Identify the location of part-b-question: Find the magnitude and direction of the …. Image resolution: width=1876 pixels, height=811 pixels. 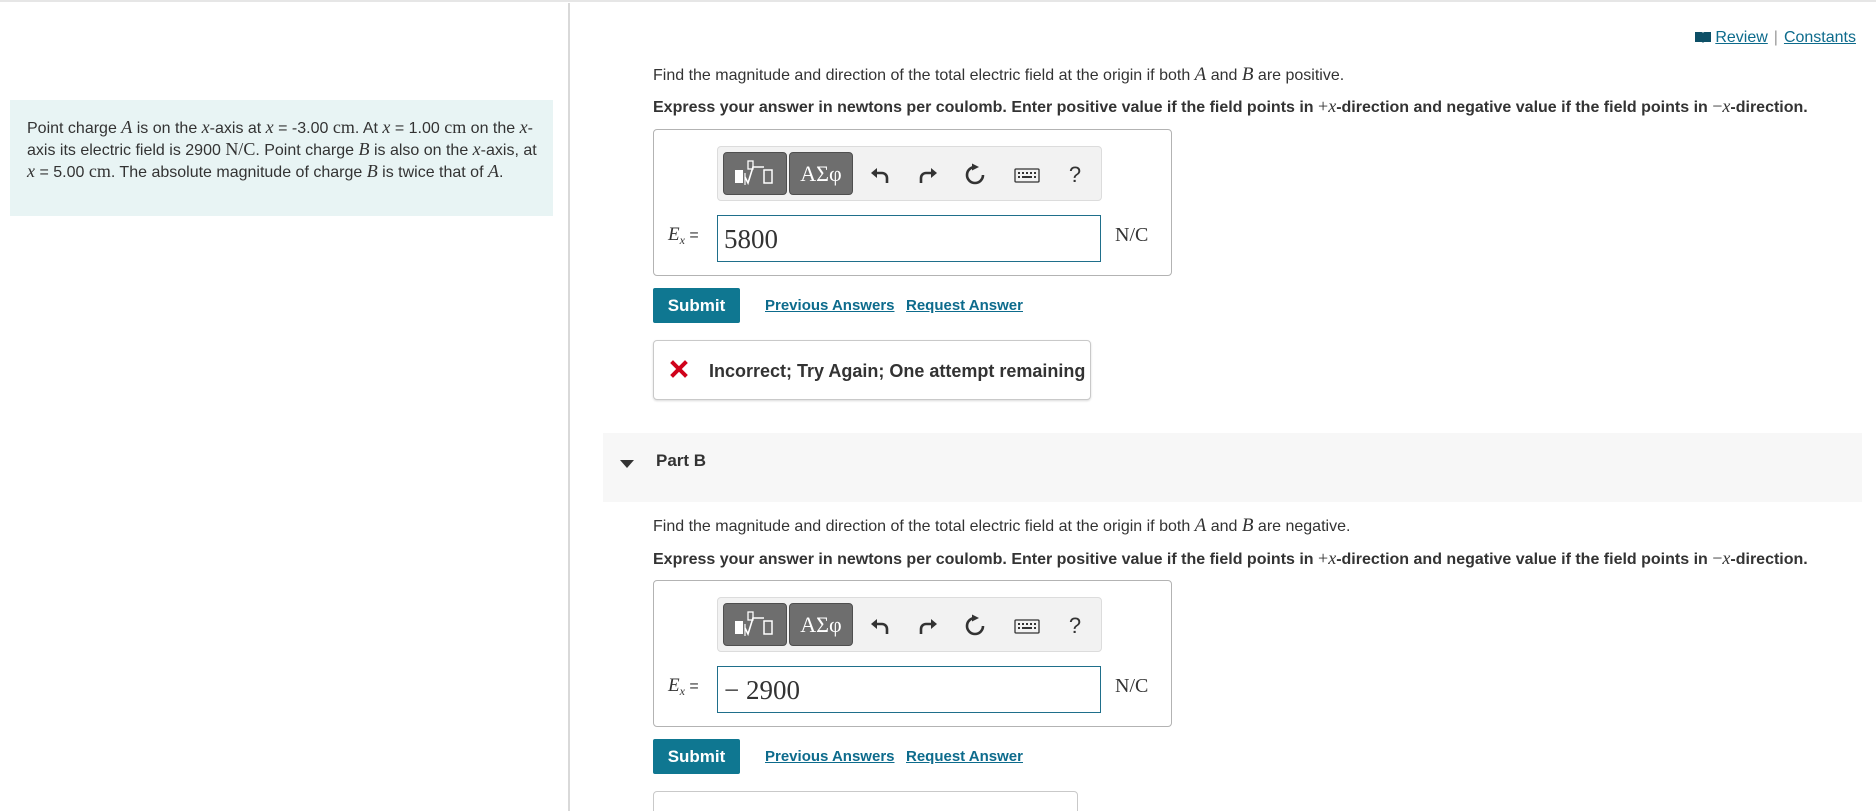
(1002, 525).